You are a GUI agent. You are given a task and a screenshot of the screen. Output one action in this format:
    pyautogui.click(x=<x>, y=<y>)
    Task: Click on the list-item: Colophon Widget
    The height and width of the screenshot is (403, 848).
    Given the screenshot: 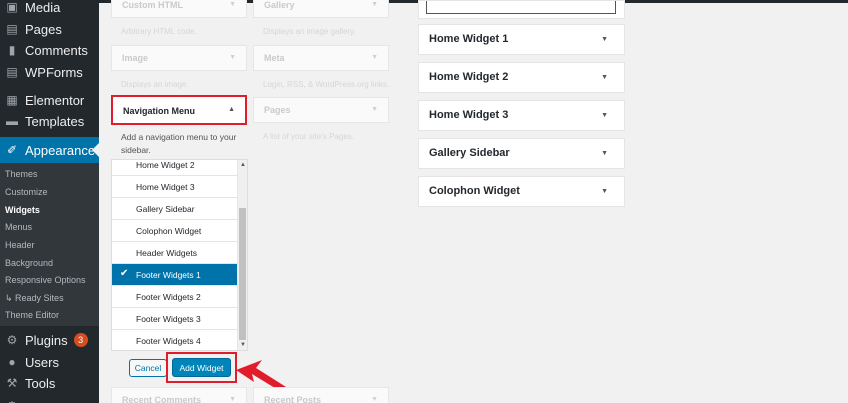 What is the action you would take?
    pyautogui.click(x=175, y=231)
    